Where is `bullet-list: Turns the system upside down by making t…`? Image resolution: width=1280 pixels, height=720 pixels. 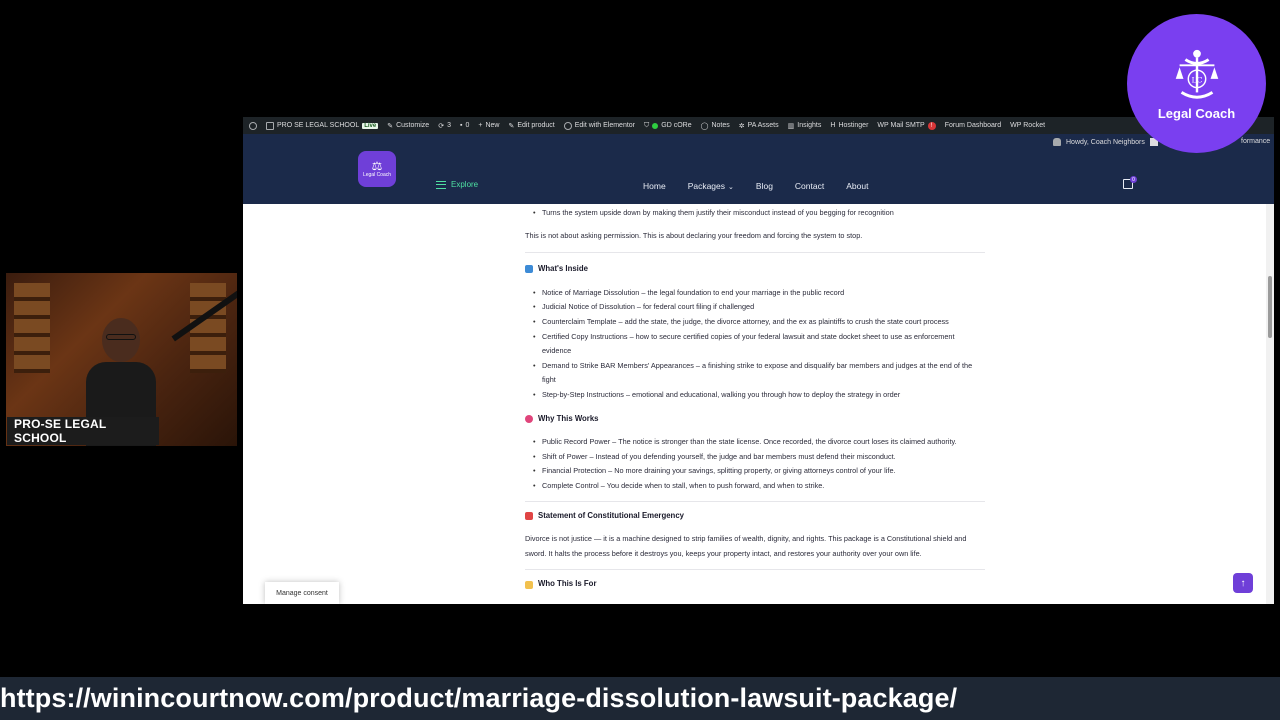
bullet-list: Turns the system upside down by making t… is located at coordinates (755, 213).